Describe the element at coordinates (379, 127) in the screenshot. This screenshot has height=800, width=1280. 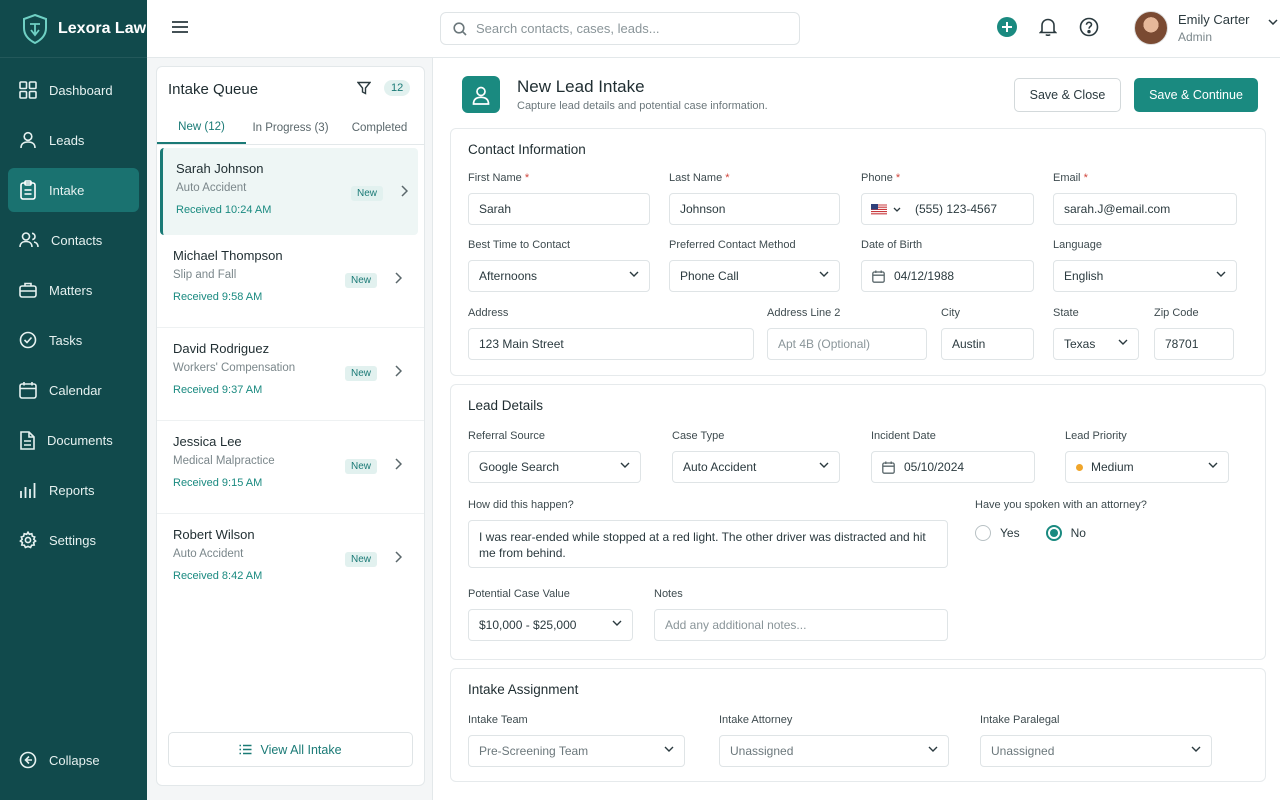
I see `tab-completed: Completed` at that location.